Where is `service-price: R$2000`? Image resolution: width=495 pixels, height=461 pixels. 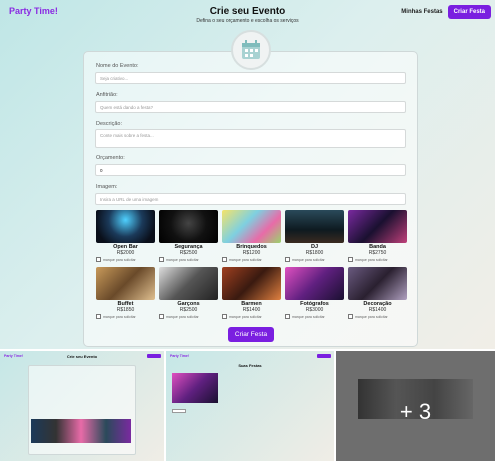 service-price: R$2000 is located at coordinates (125, 253).